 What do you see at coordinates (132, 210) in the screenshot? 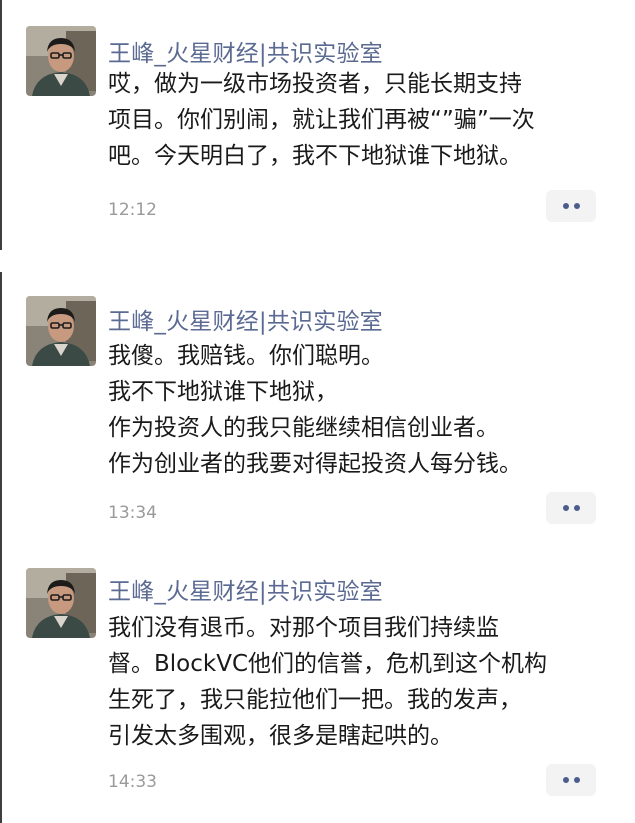
I see `post-time: 12:12` at bounding box center [132, 210].